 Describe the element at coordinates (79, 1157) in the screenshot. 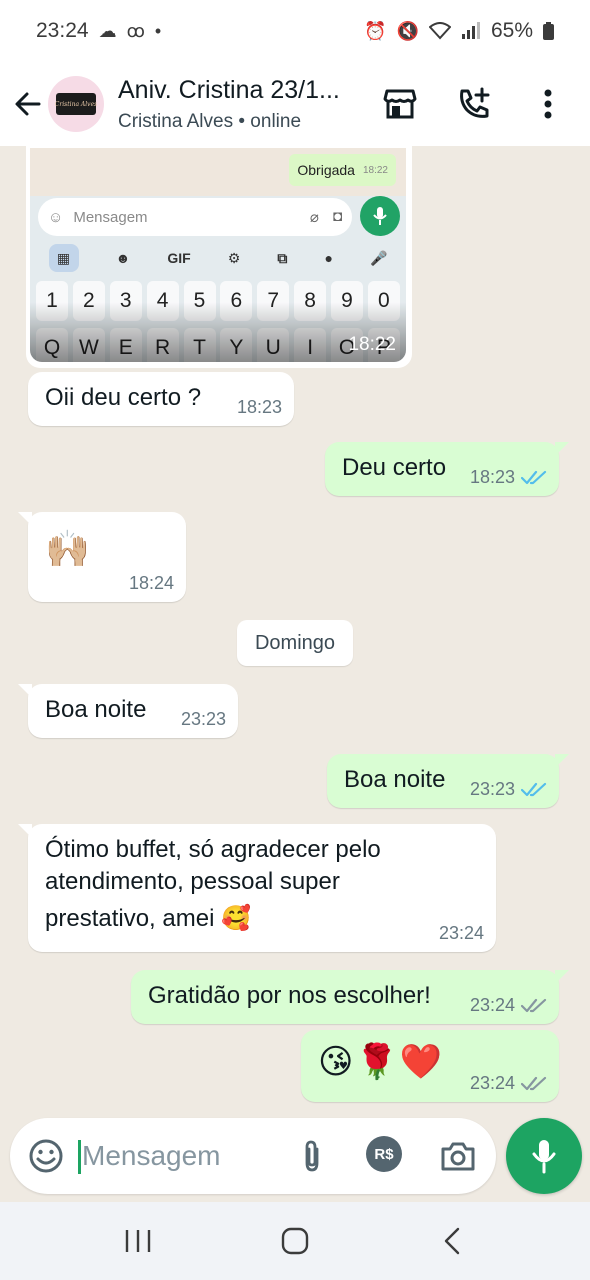

I see `text-cursor` at that location.